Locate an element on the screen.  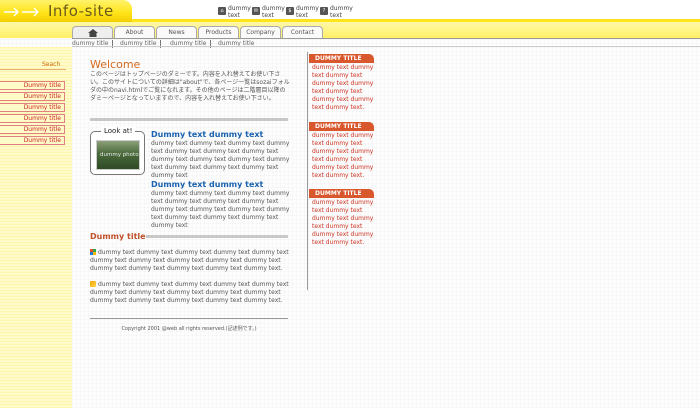
star-icon is located at coordinates (93, 284).